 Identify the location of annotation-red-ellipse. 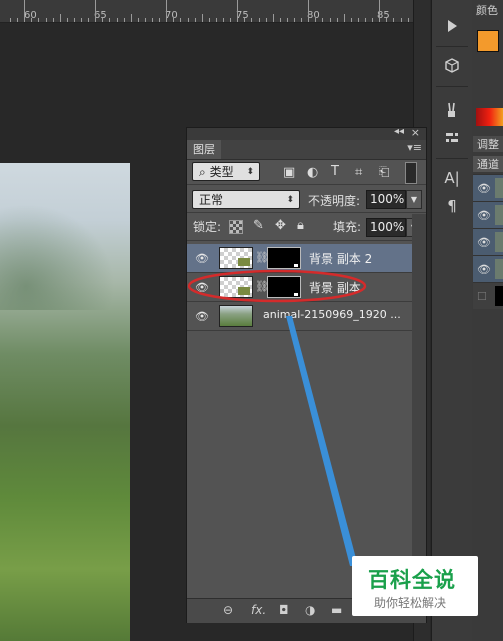
(277, 286).